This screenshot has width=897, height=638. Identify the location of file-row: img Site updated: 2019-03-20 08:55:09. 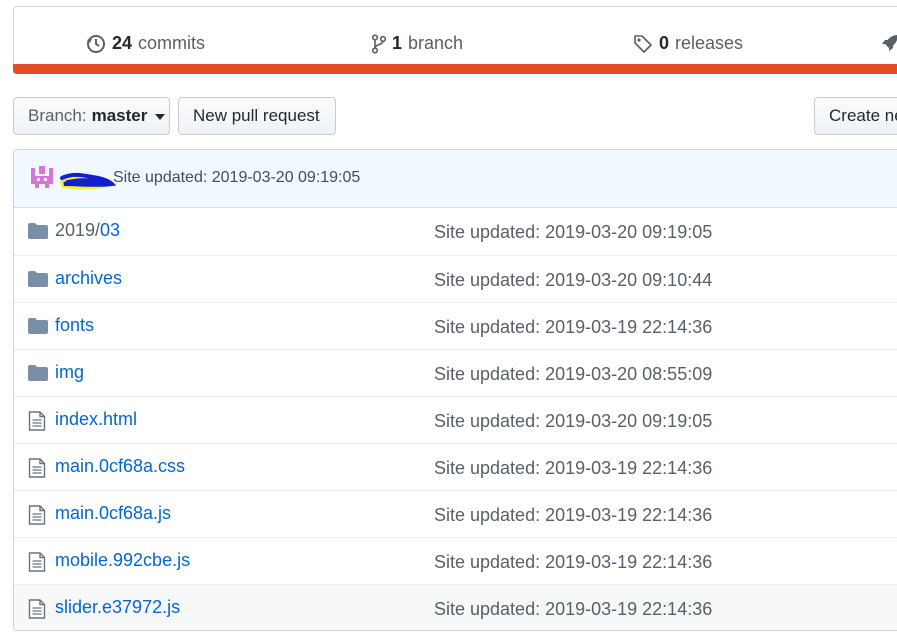
(455, 372).